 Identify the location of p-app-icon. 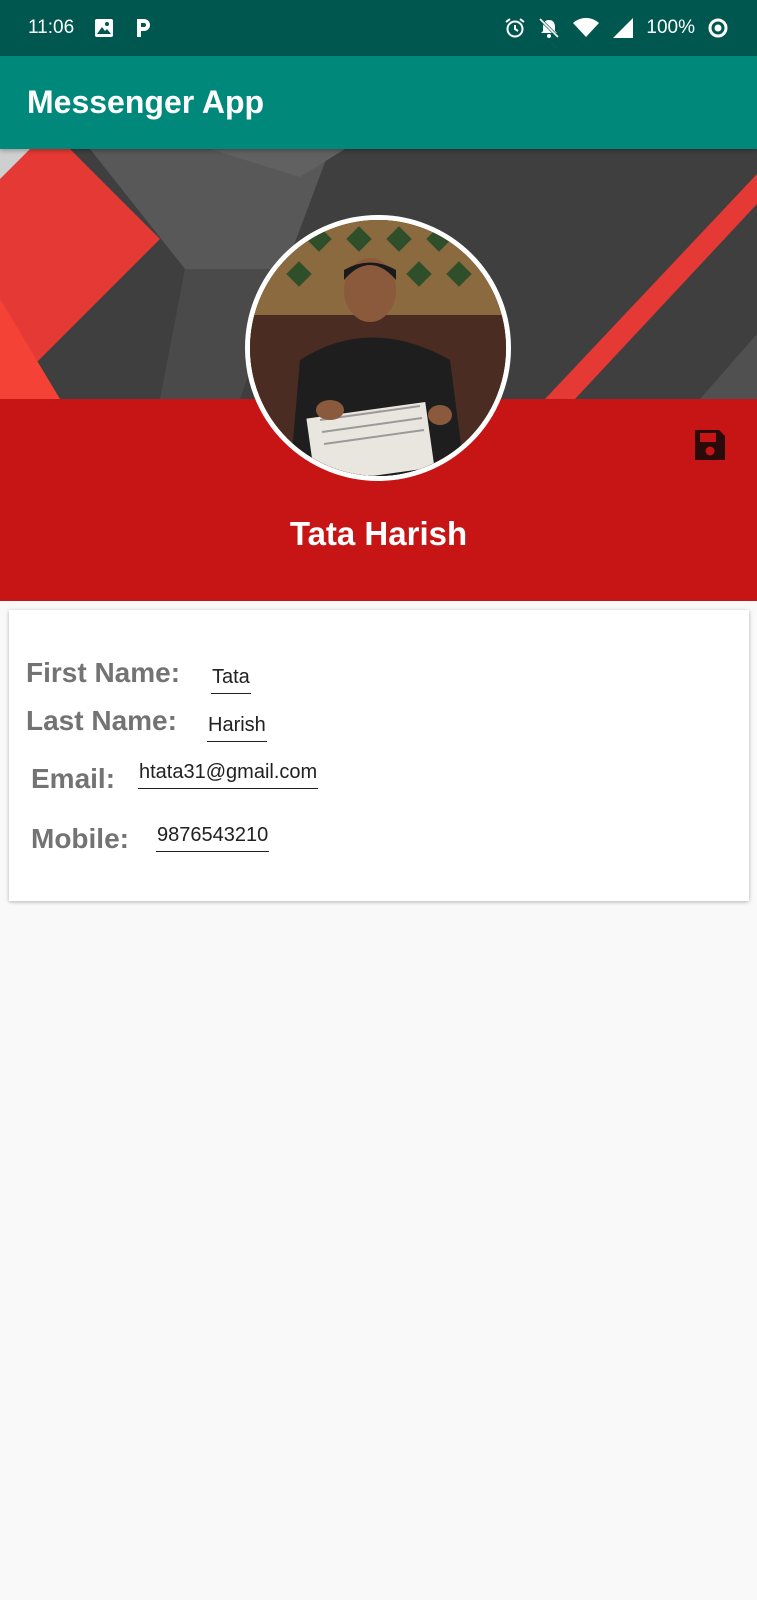
(143, 28).